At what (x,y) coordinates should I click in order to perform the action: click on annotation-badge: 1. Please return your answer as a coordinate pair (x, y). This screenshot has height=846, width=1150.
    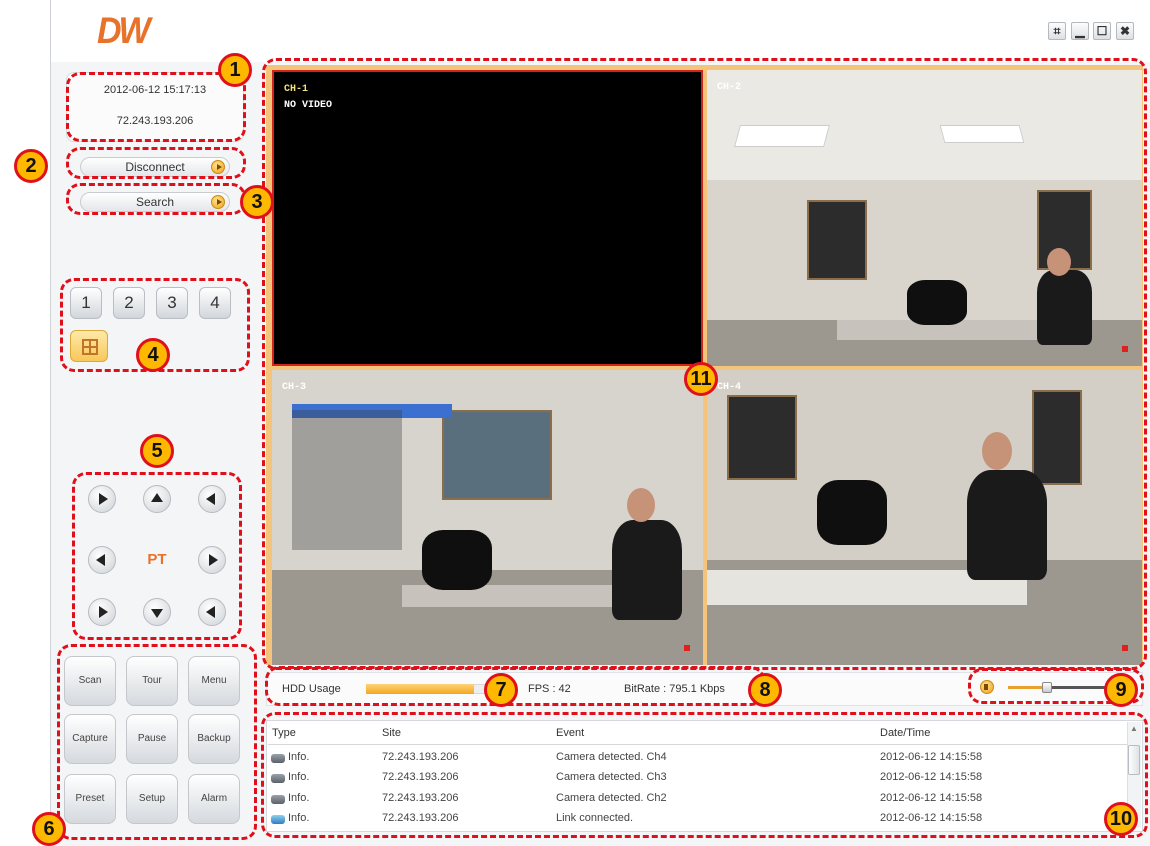
    Looking at the image, I should click on (235, 70).